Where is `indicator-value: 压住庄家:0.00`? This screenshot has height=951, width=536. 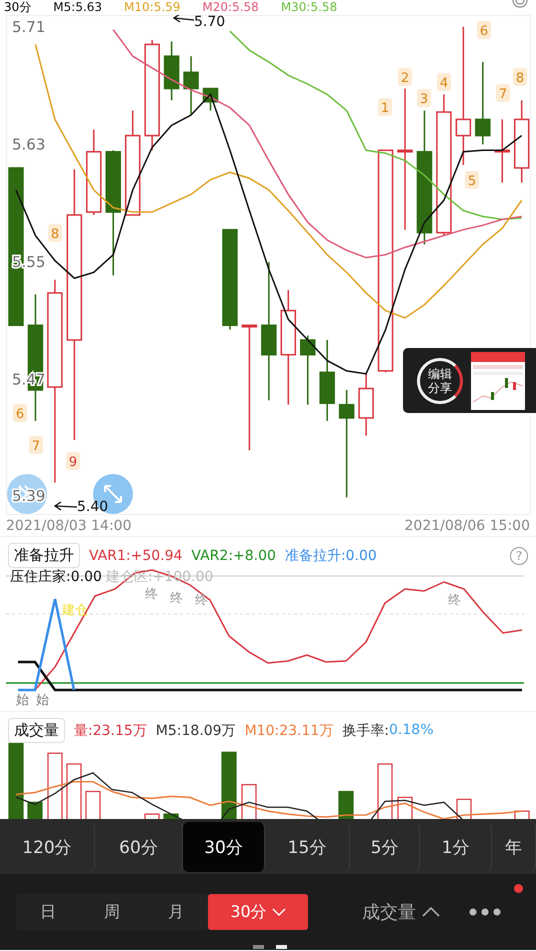 indicator-value: 压住庄家:0.00 is located at coordinates (56, 577).